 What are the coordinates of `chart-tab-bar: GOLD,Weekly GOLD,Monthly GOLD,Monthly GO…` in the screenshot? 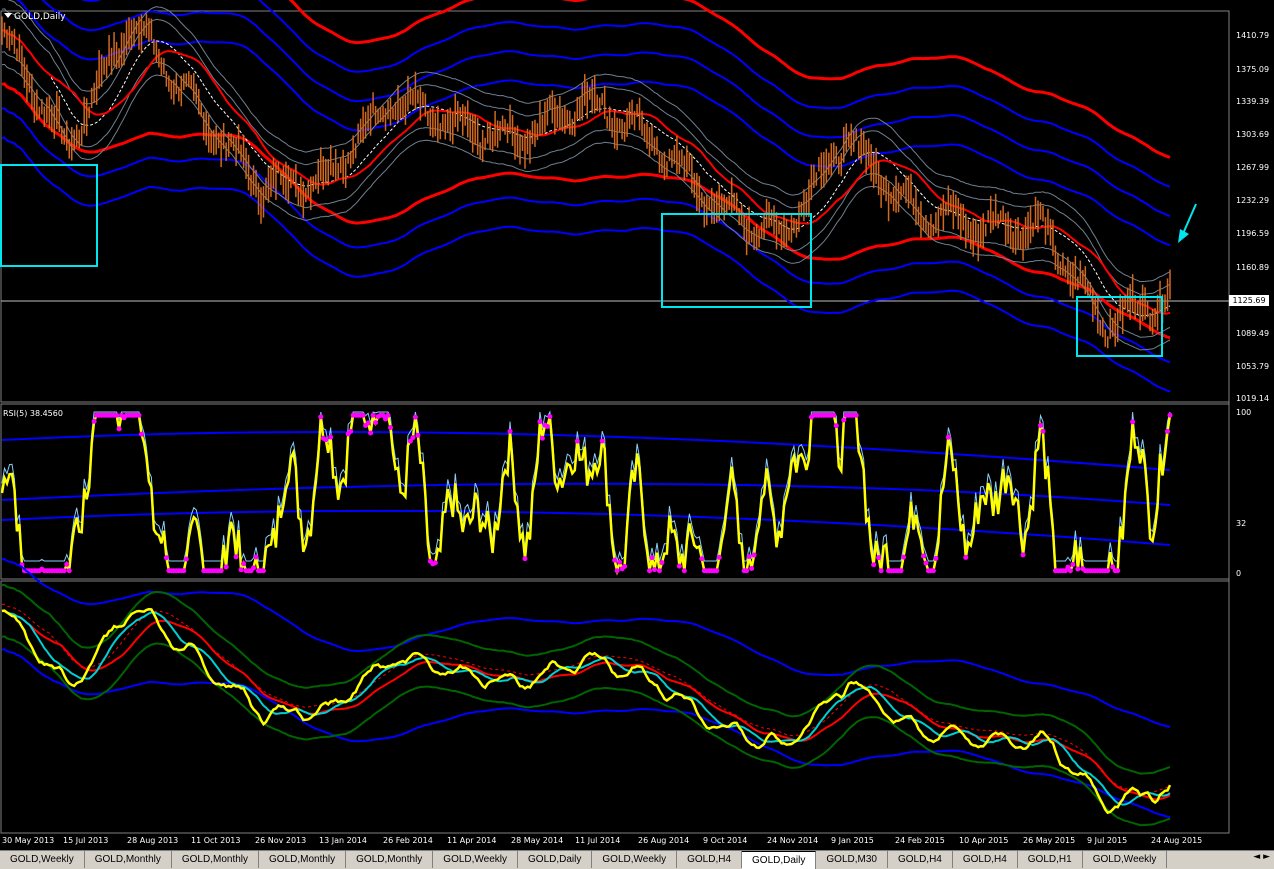 It's located at (637, 859).